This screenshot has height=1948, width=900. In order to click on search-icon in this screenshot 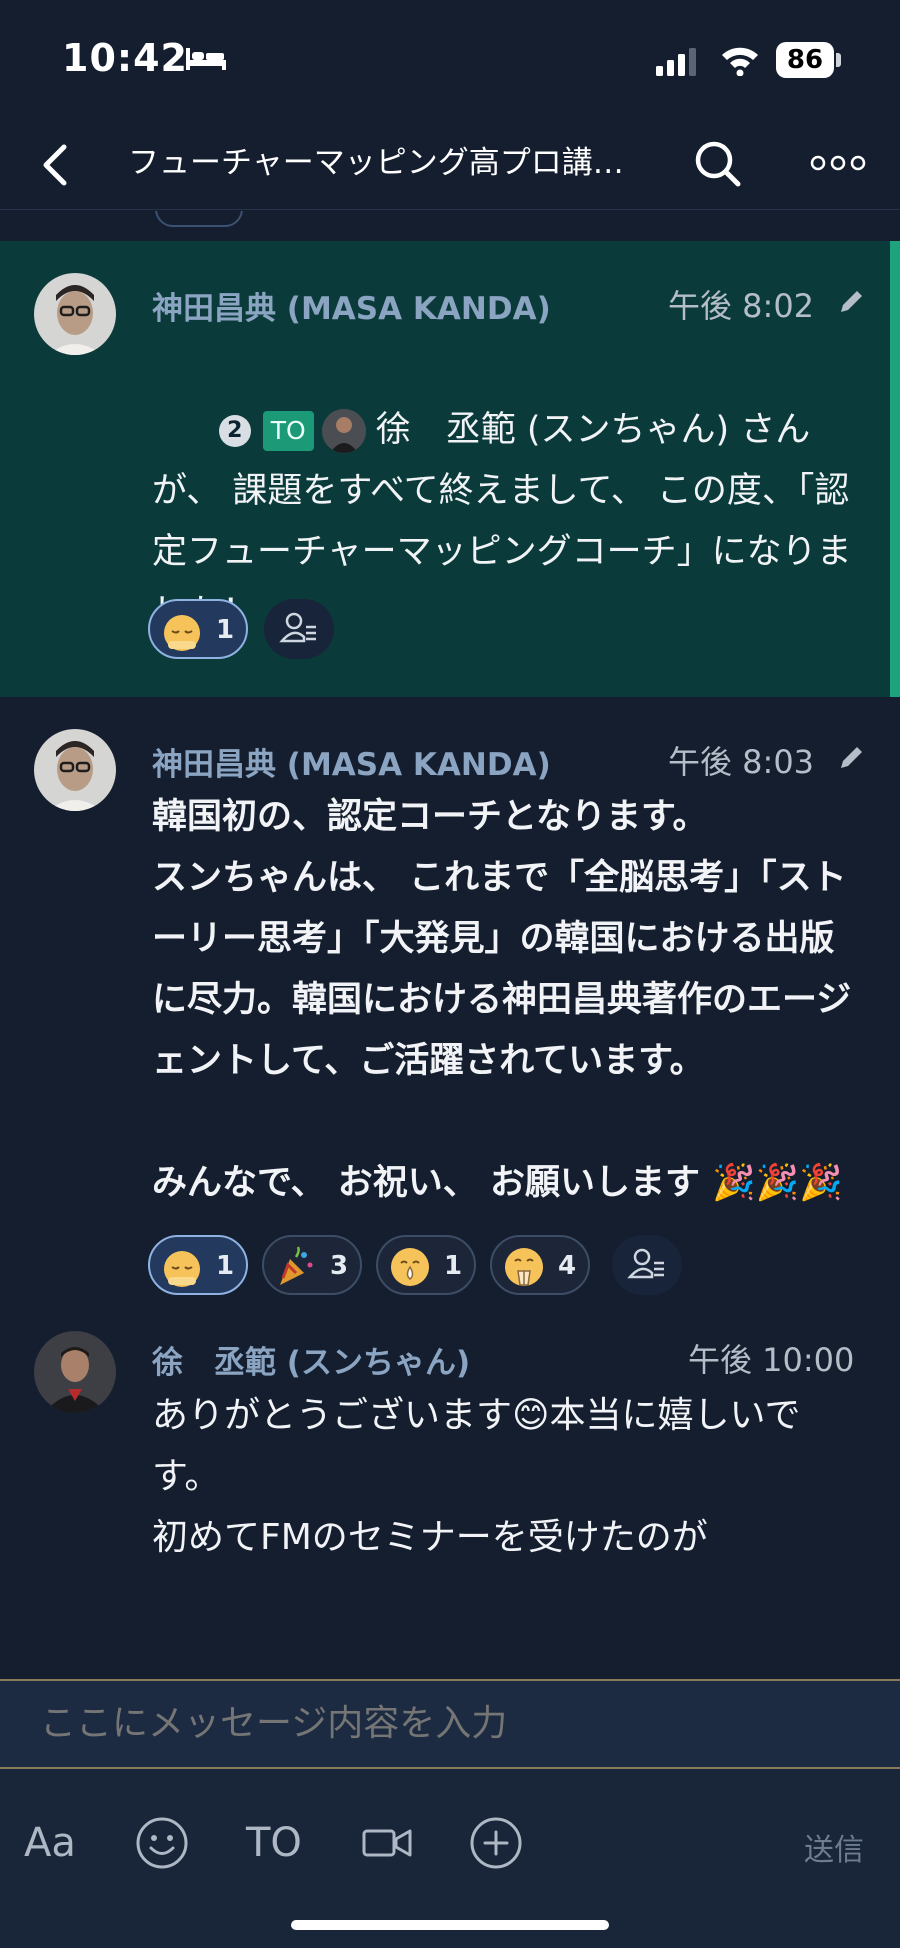, I will do `click(718, 163)`.